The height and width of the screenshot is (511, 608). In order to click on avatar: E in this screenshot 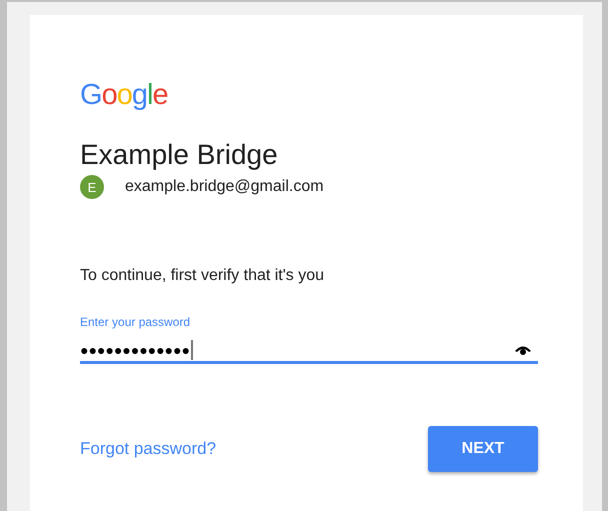, I will do `click(92, 187)`.